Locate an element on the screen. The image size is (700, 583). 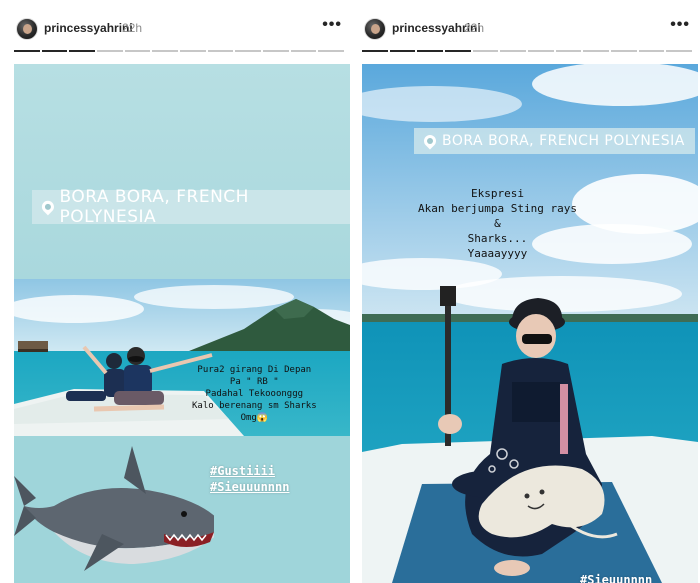
bottom-panel is located at coordinates (182, 509).